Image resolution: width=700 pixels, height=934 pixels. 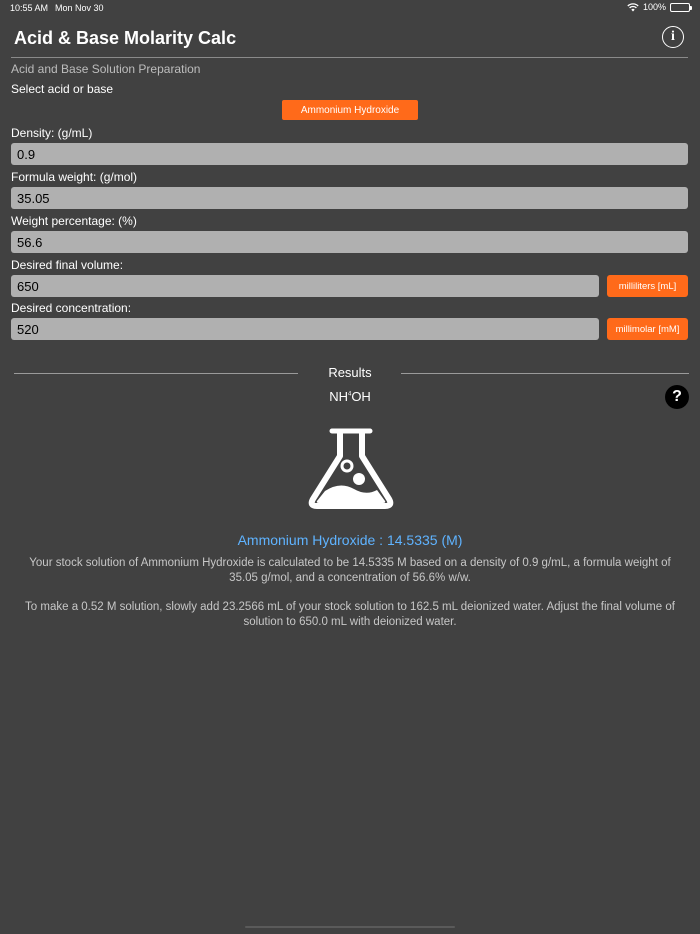 I want to click on status-bar: 10:55 AM Mon Nov 30 100%, so click(x=350, y=8).